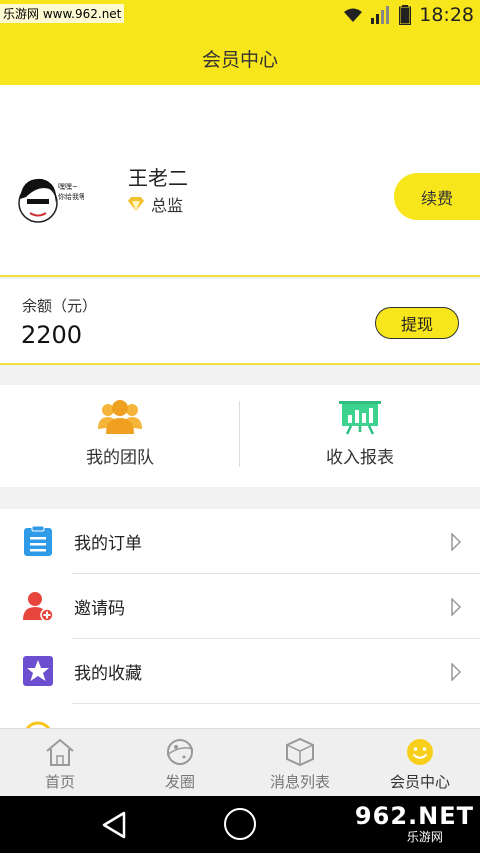 The image size is (480, 853). I want to click on renew-button: 续费, so click(437, 196).